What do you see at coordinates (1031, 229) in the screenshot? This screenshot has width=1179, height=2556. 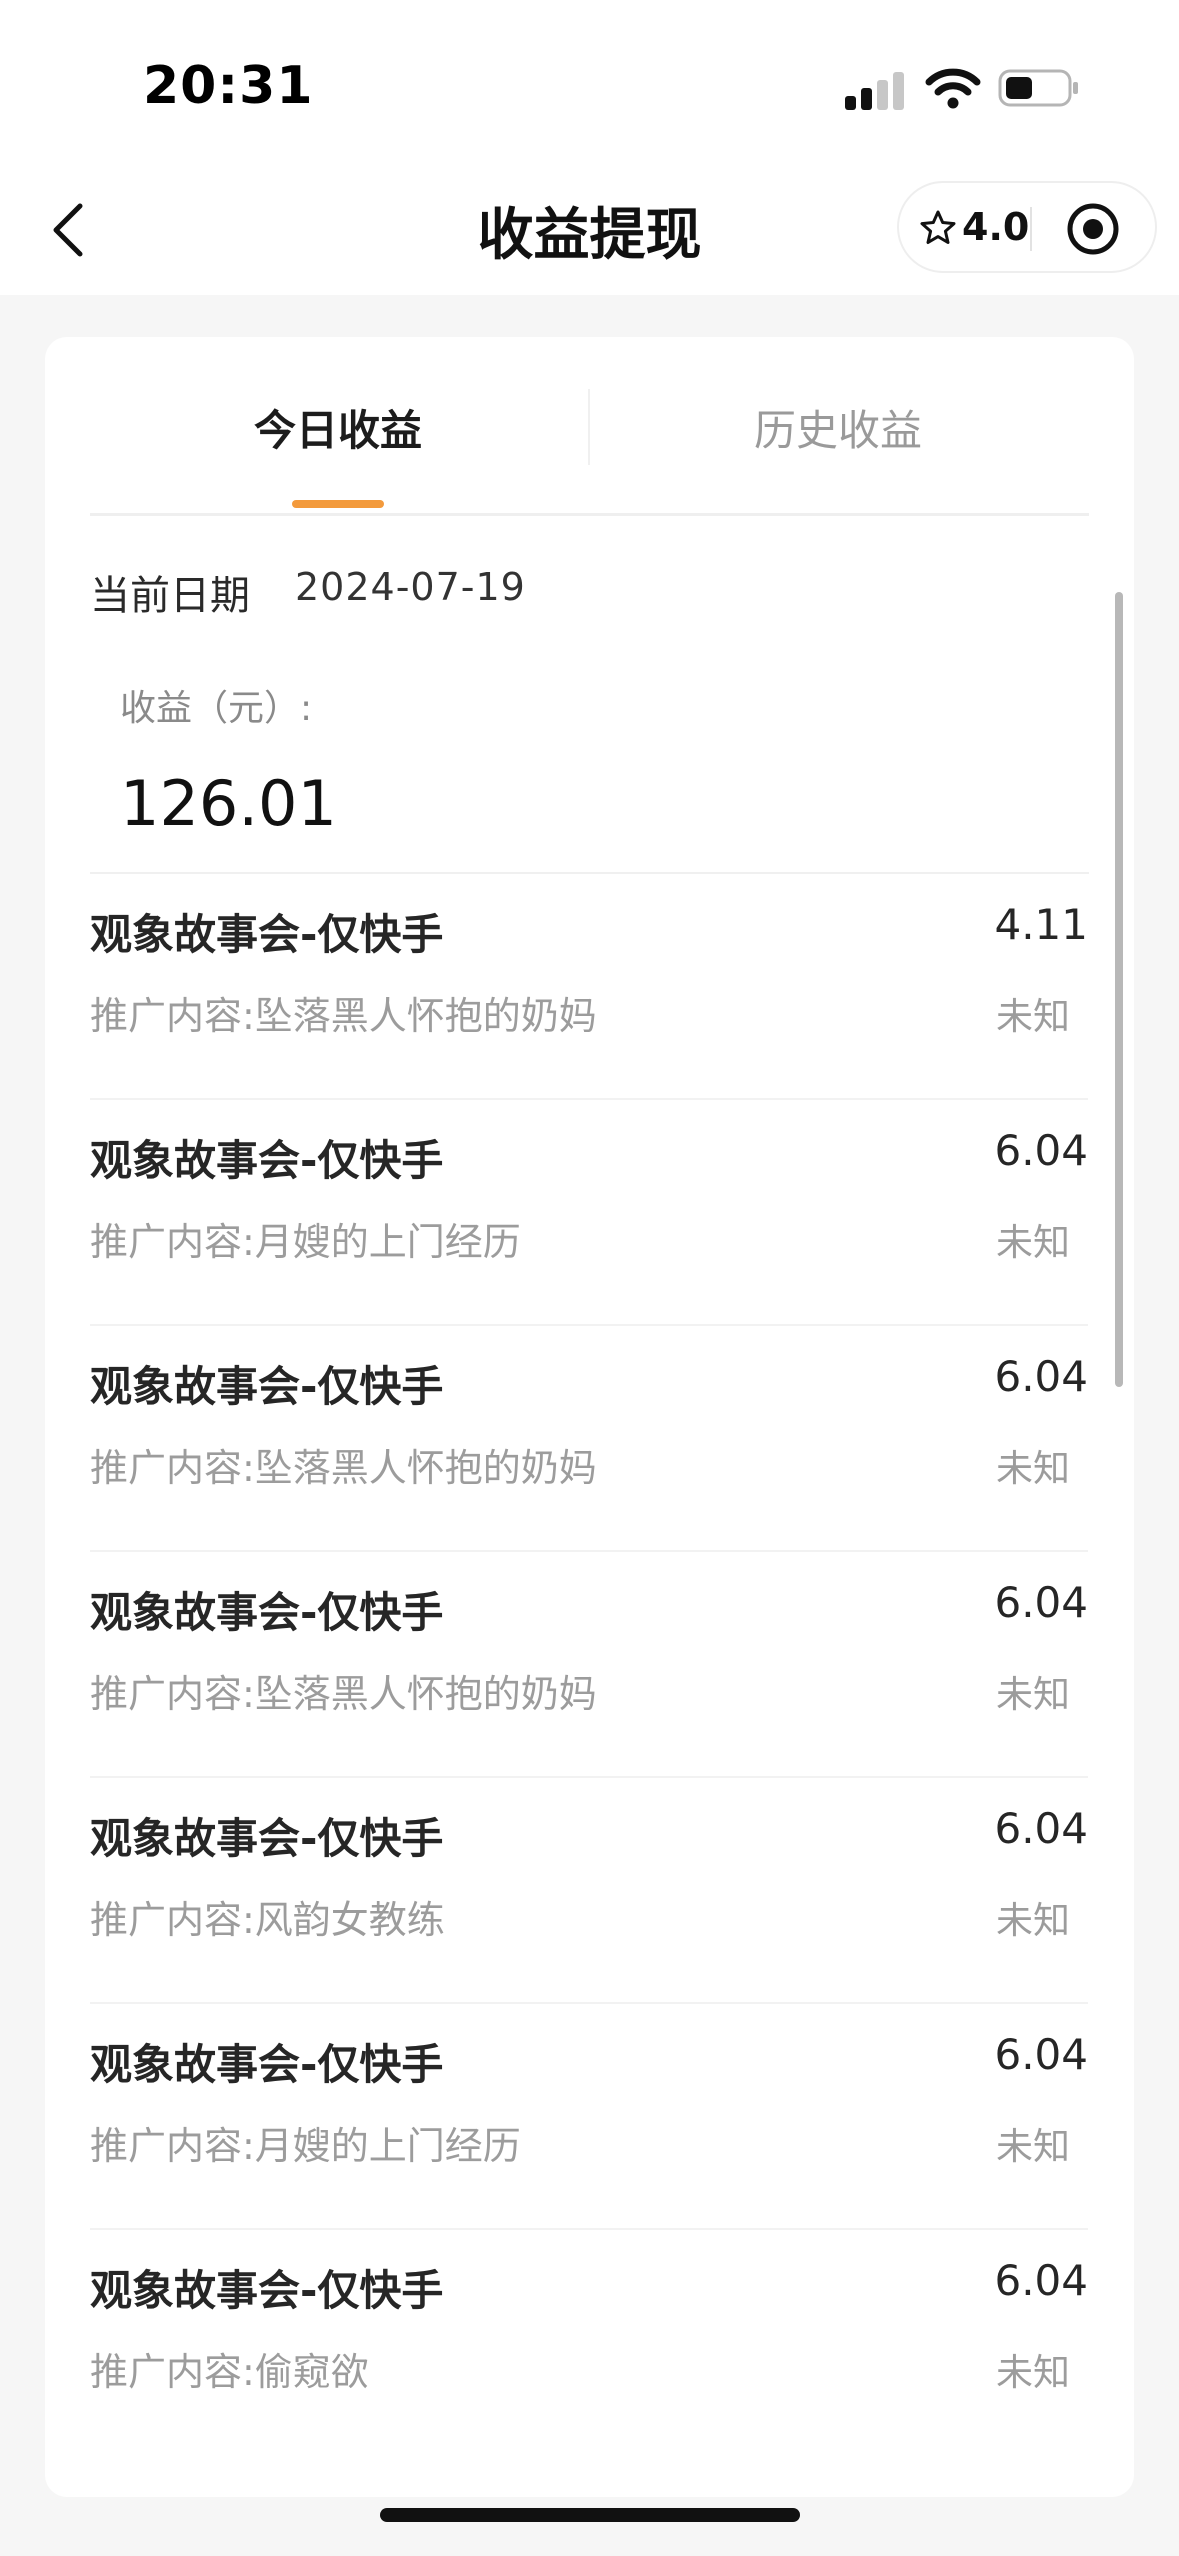 I see `capsule-divider` at bounding box center [1031, 229].